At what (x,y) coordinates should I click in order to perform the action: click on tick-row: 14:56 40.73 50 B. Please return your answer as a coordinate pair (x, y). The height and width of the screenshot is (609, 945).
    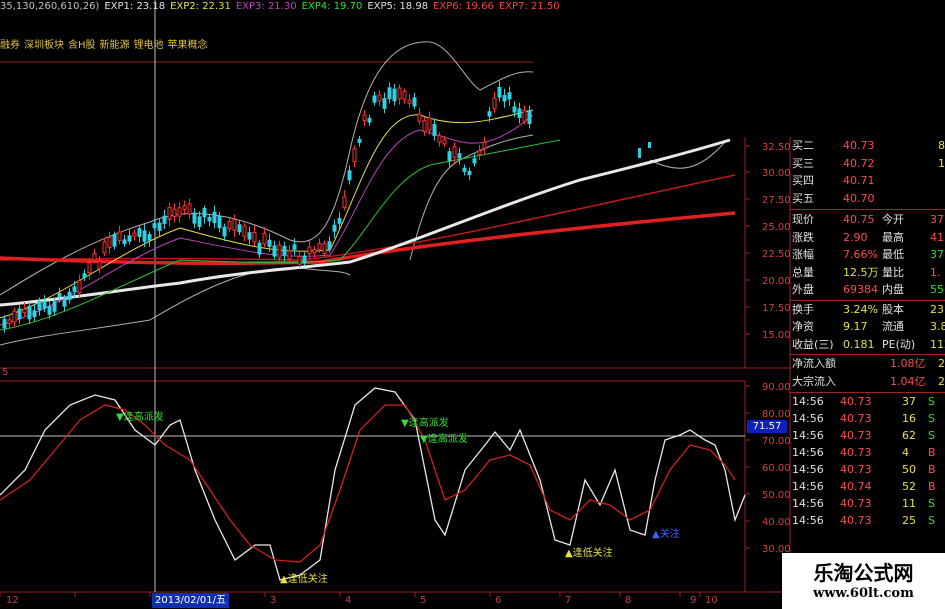
    Looking at the image, I should click on (867, 469).